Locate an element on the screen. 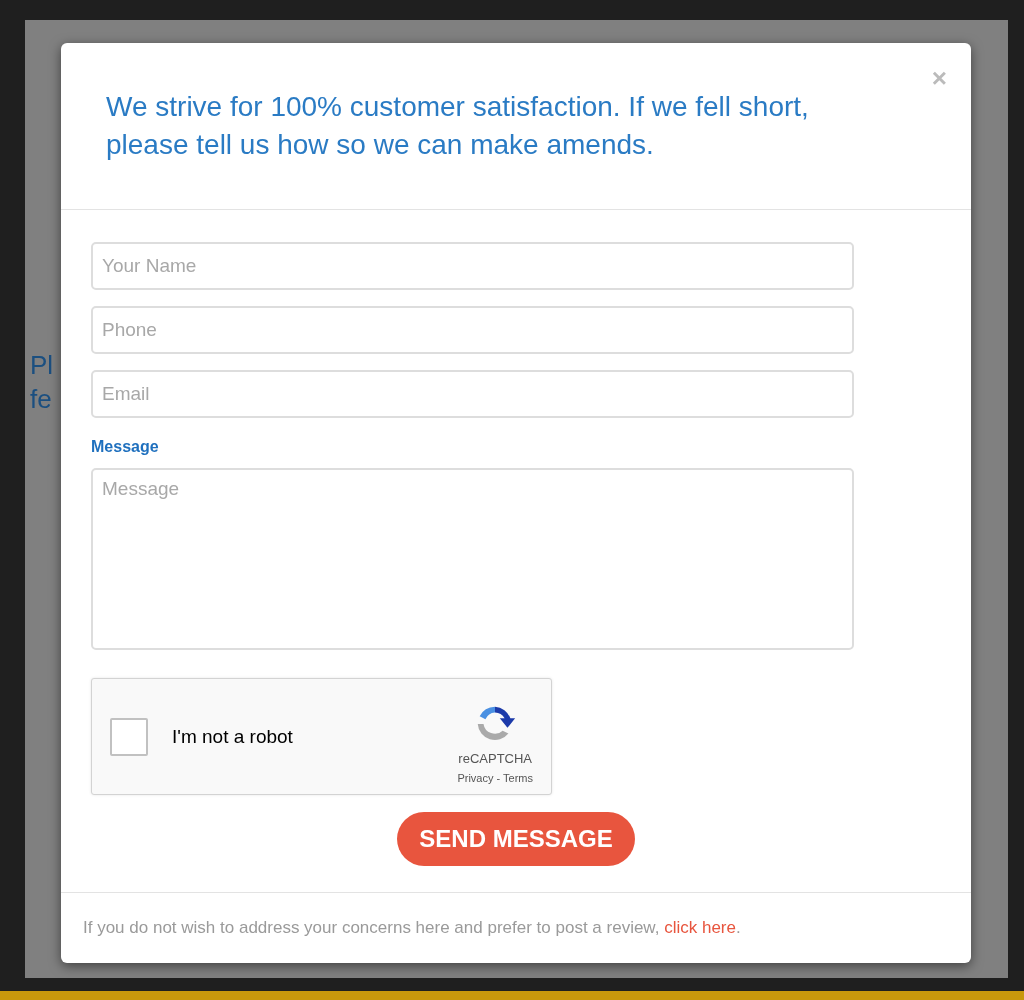 This screenshot has height=1000, width=1024. captcha-brand: reCAPTCHA is located at coordinates (495, 758).